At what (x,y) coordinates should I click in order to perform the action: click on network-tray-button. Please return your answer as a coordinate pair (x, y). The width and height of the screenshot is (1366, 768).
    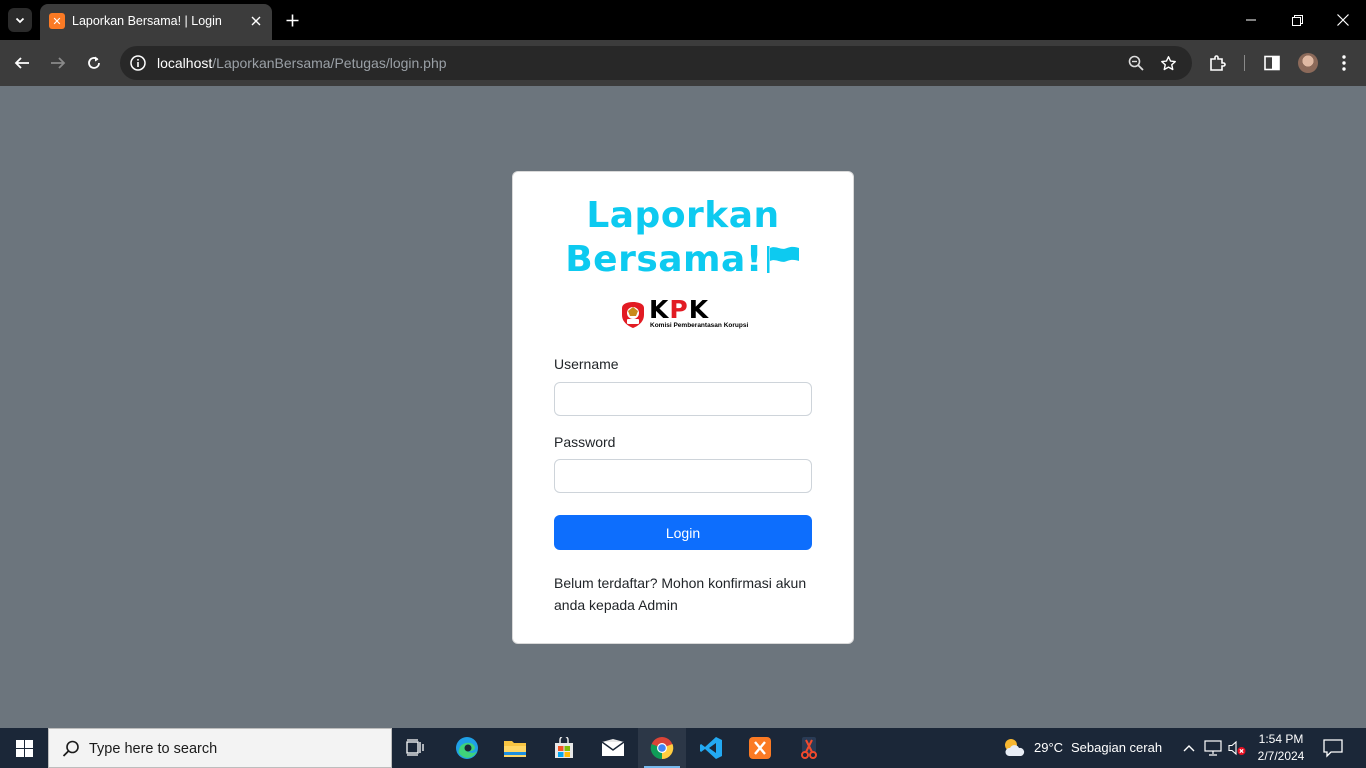
    Looking at the image, I should click on (1213, 748).